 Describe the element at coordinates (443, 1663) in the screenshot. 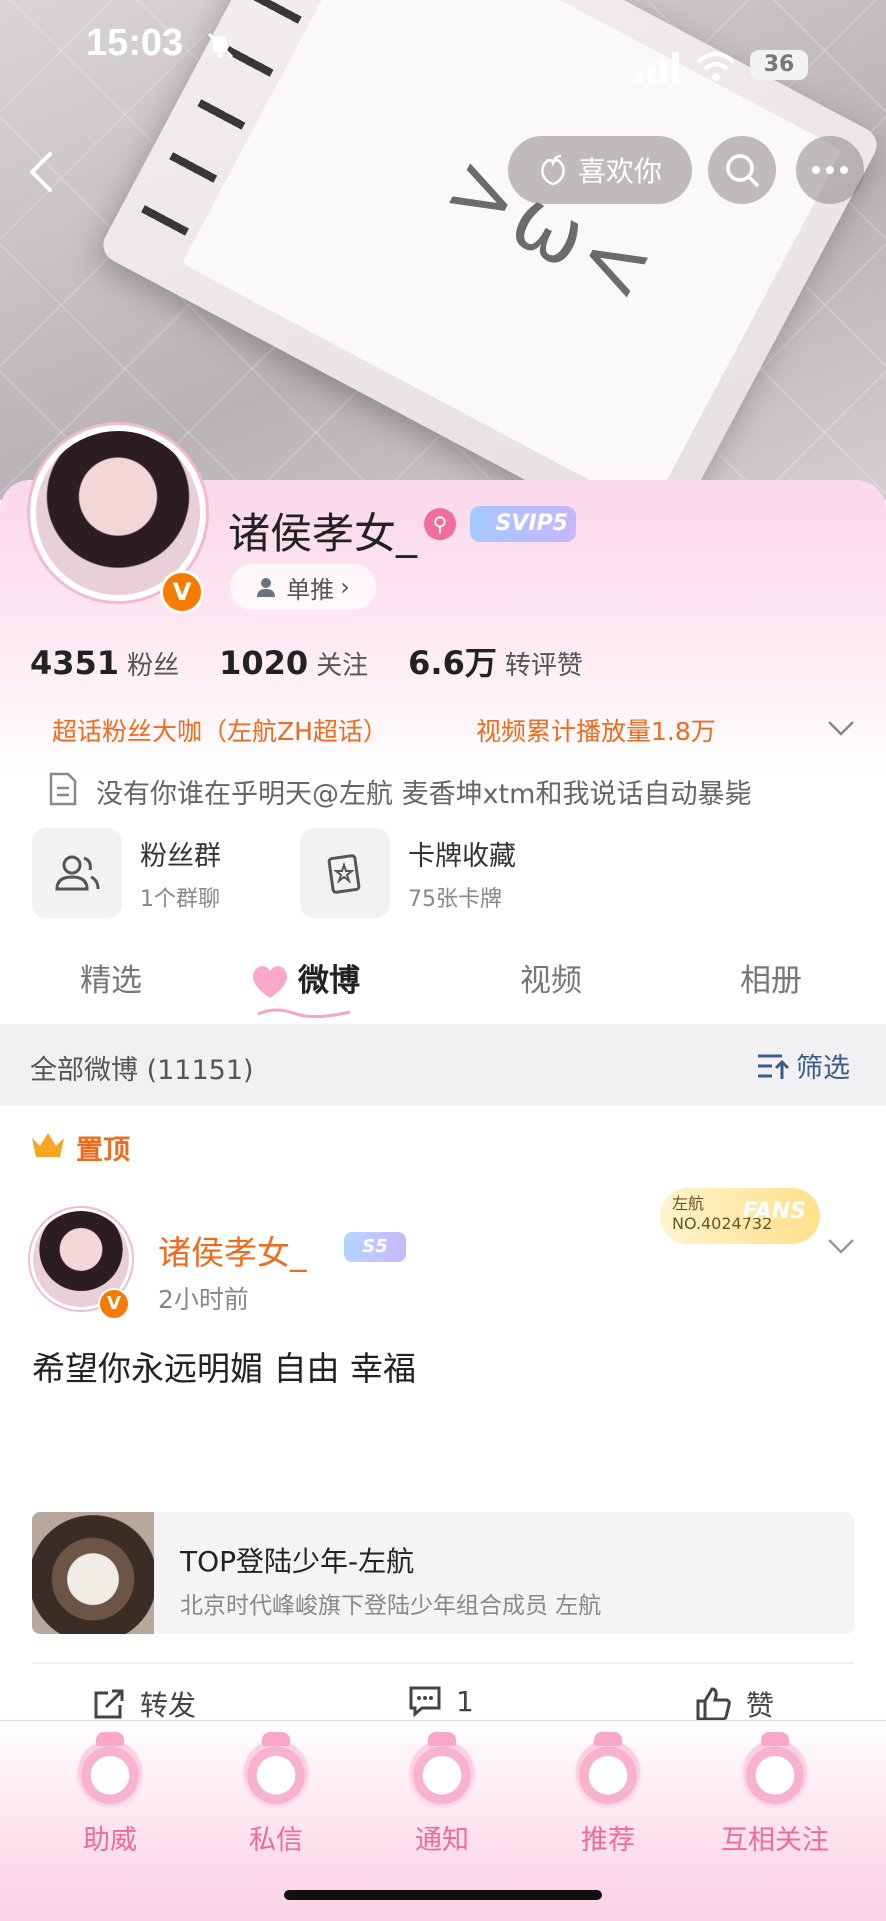

I see `divider` at that location.